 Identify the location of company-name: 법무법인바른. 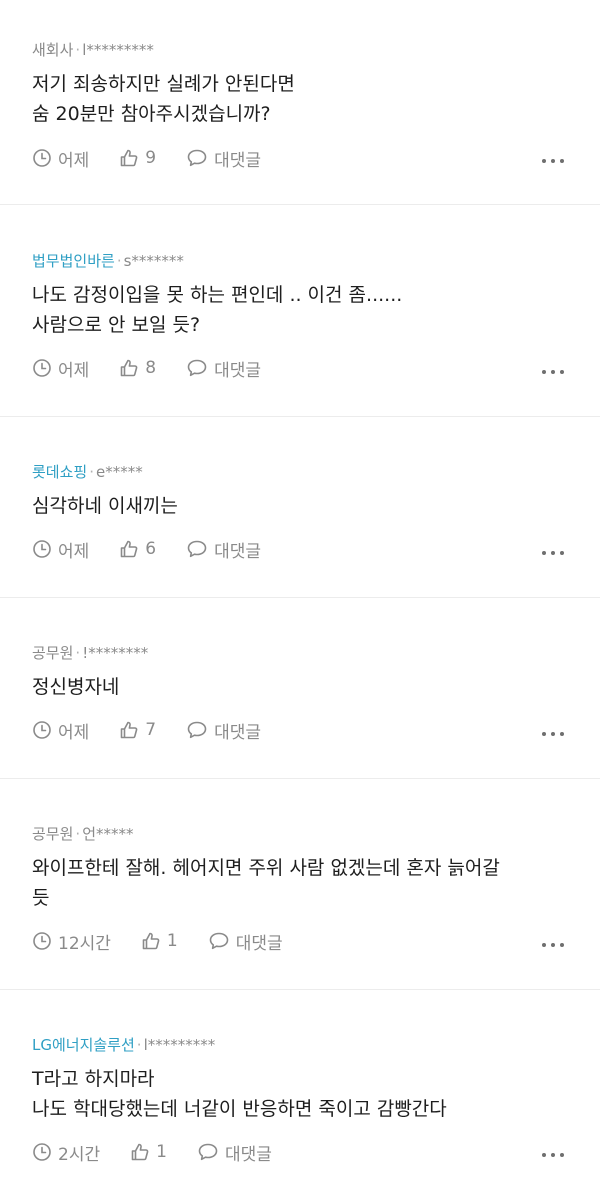
(73, 261).